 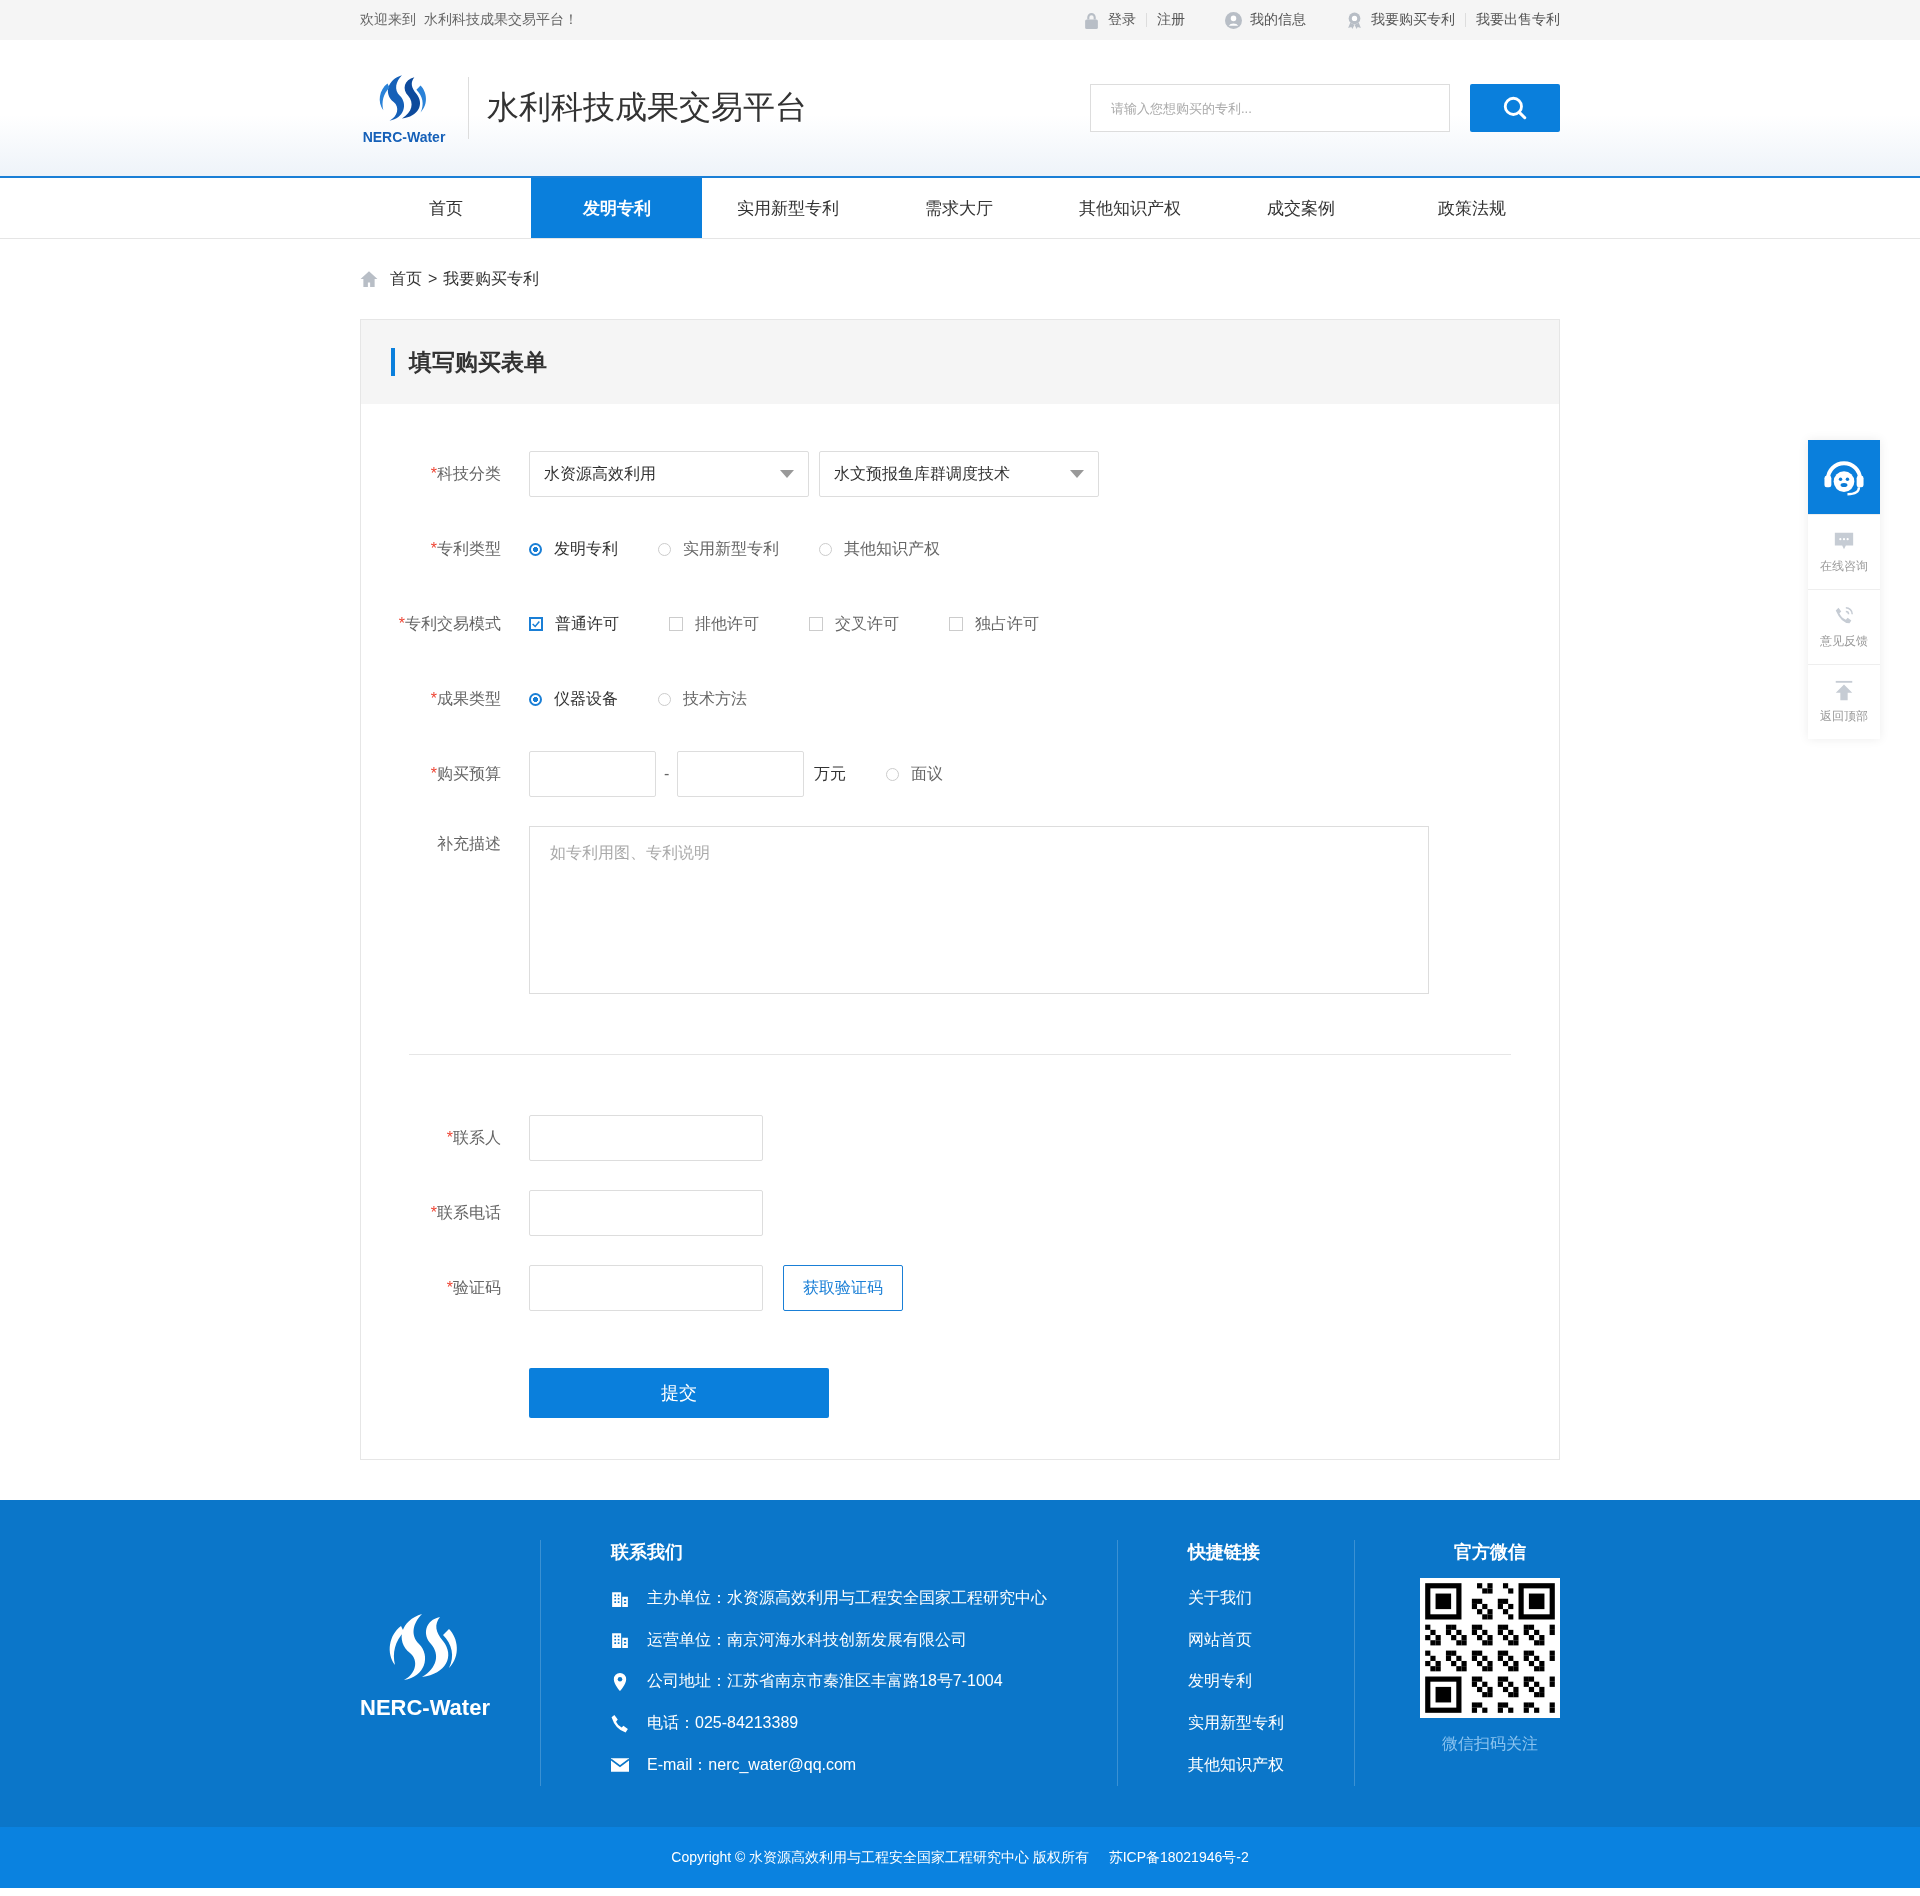 What do you see at coordinates (465, 773) in the screenshot?
I see `field-label: *购买预算` at bounding box center [465, 773].